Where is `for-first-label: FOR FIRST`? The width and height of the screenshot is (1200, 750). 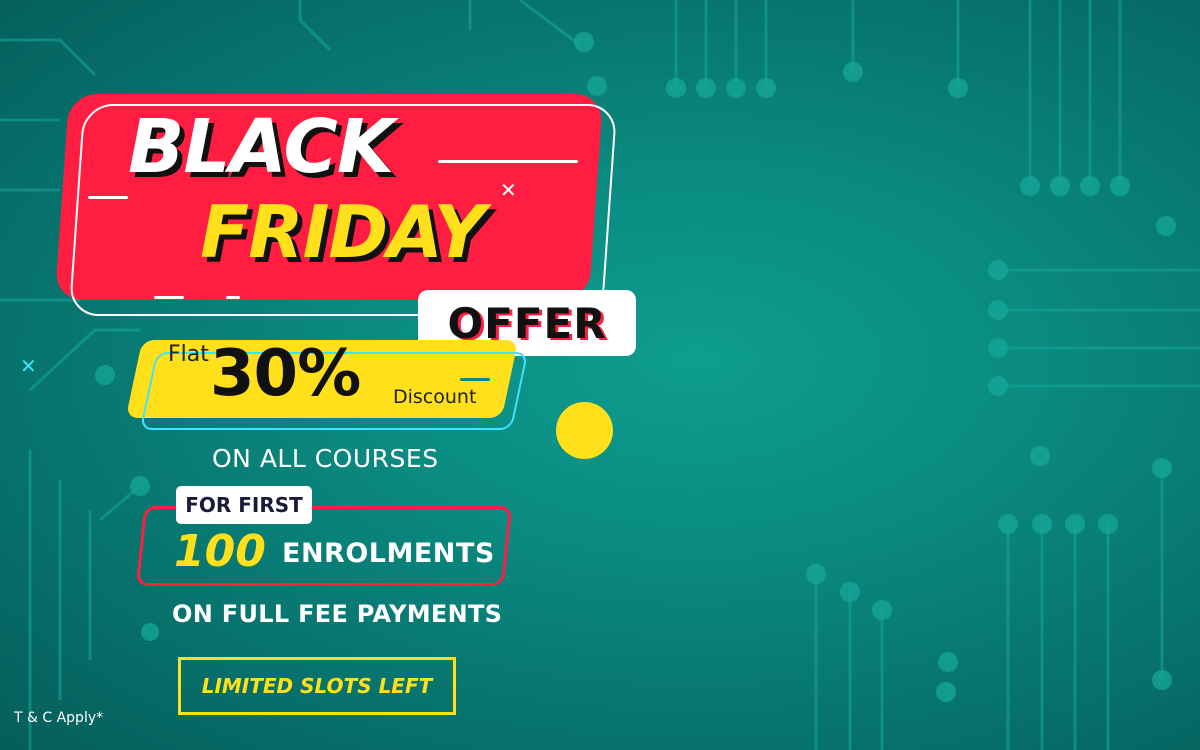 for-first-label: FOR FIRST is located at coordinates (244, 505).